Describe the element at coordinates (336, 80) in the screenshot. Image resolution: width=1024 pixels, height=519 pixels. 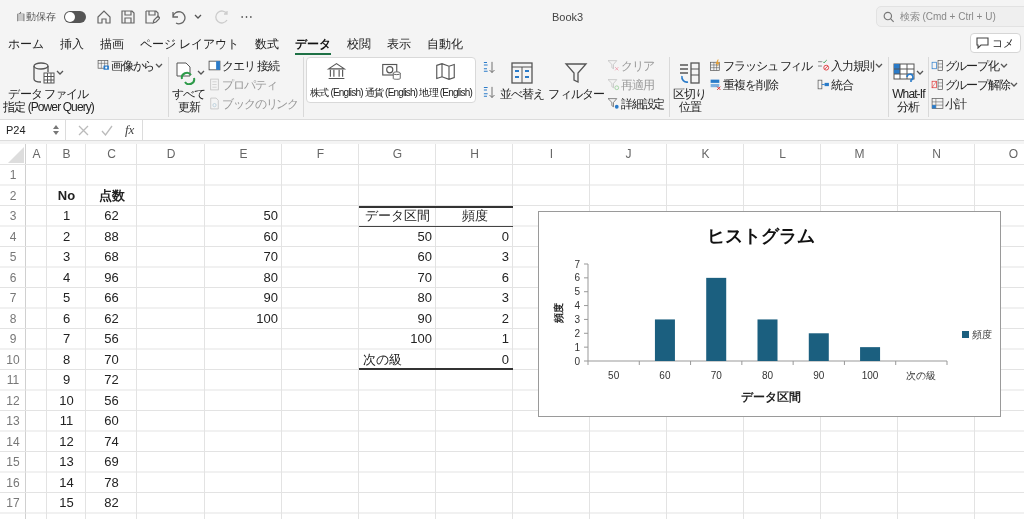
I see `data-type-button: 株式 (English)` at that location.